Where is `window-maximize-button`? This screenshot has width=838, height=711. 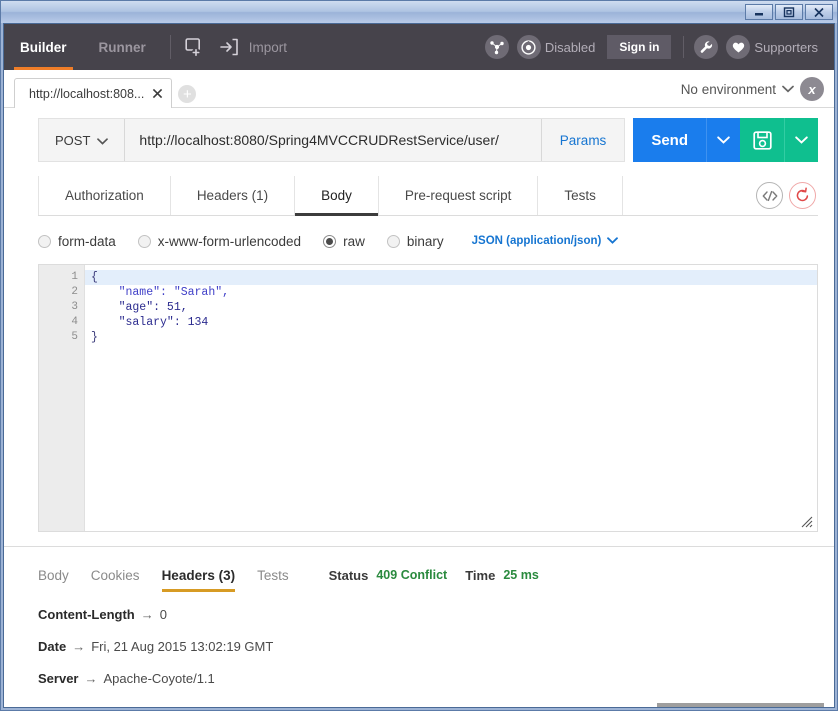 window-maximize-button is located at coordinates (789, 12).